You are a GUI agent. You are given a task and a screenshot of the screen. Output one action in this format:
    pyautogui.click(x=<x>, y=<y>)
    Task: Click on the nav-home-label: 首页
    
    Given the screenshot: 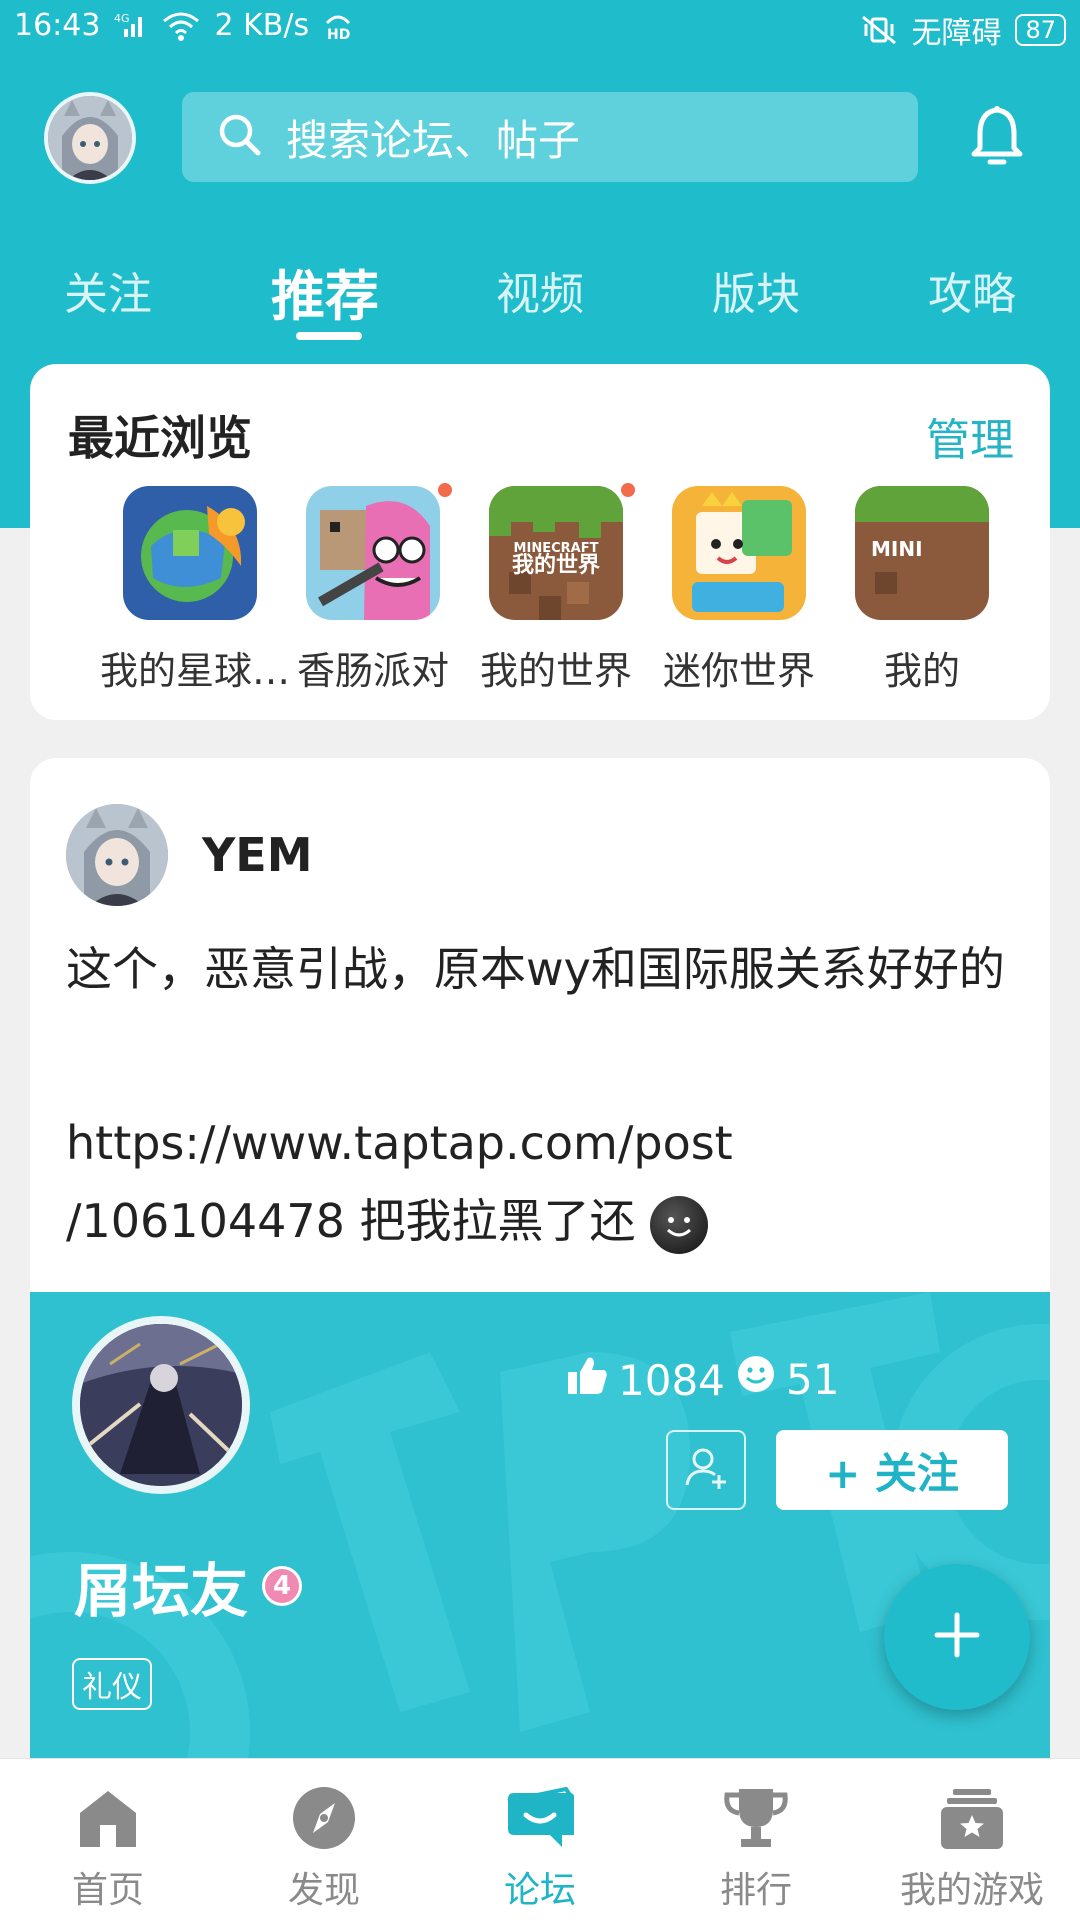 What is the action you would take?
    pyautogui.click(x=107, y=1890)
    